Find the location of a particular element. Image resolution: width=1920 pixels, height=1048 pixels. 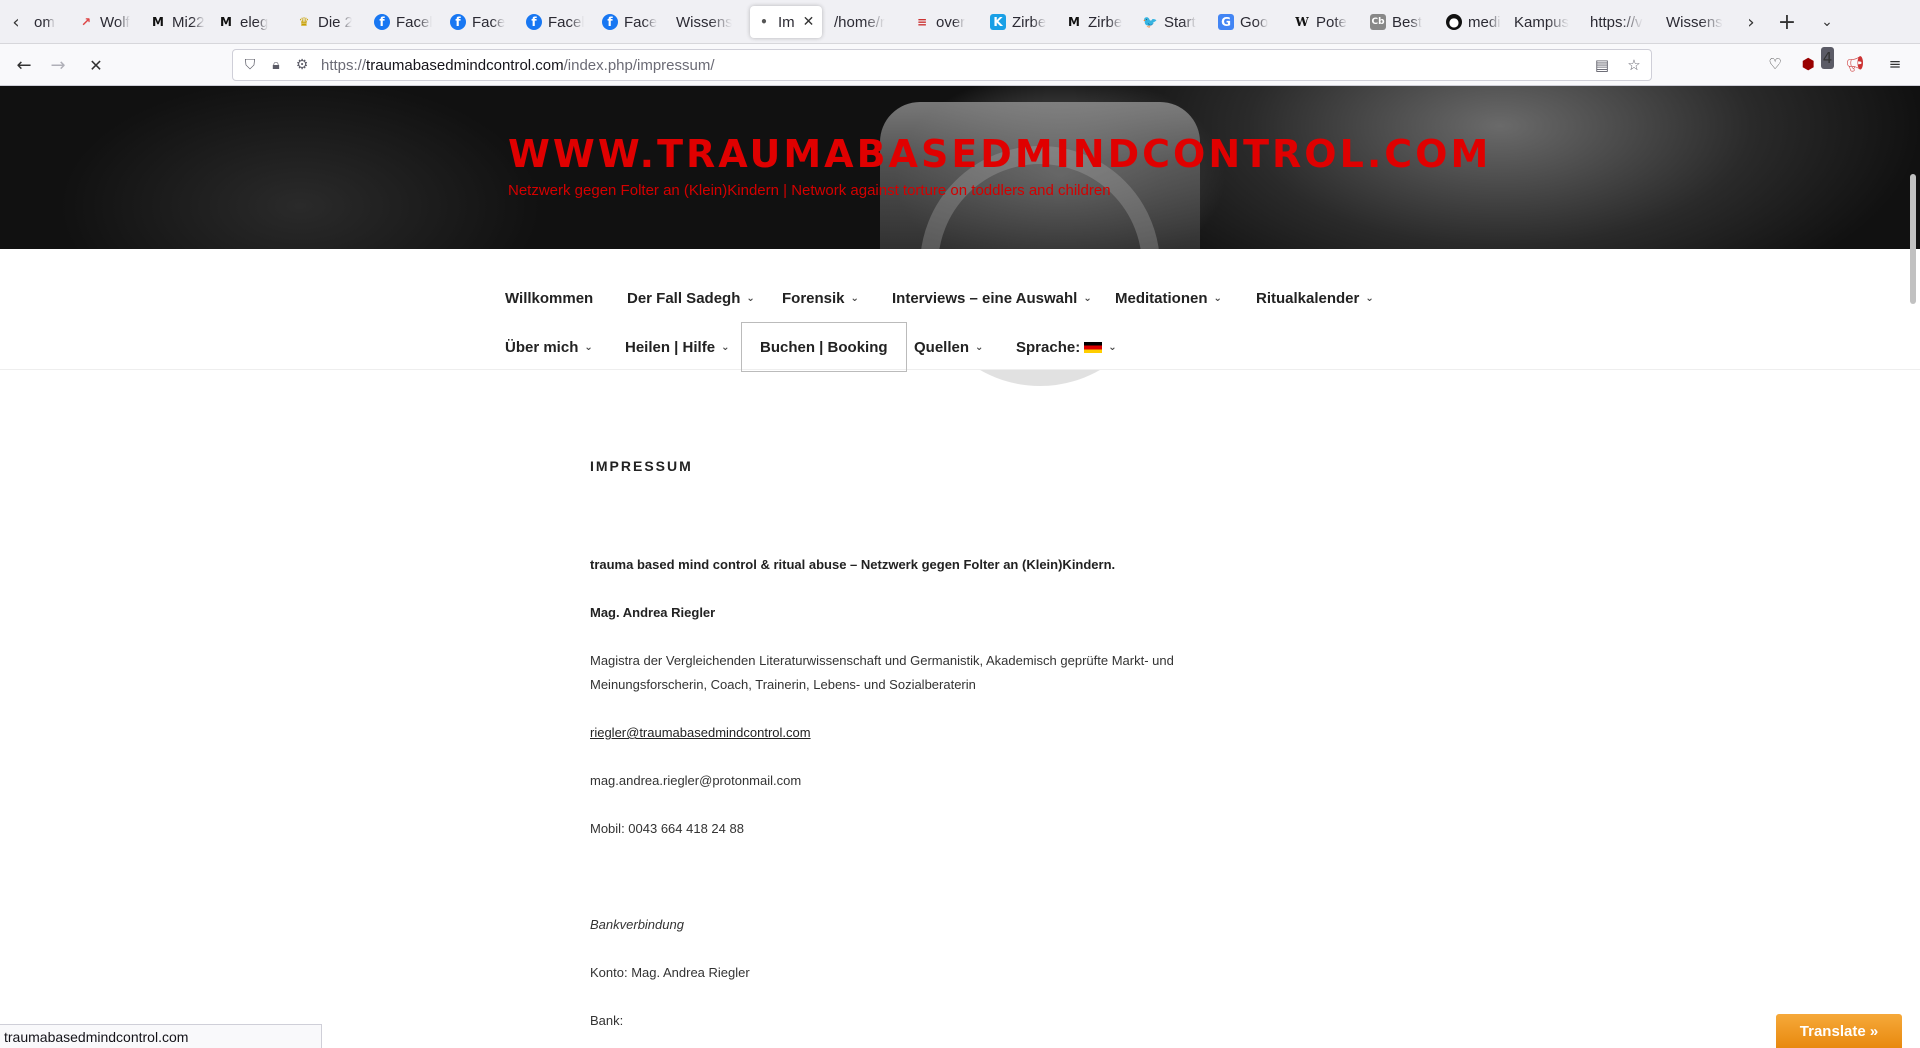

bank-heading: Bankverbindung is located at coordinates (637, 924).